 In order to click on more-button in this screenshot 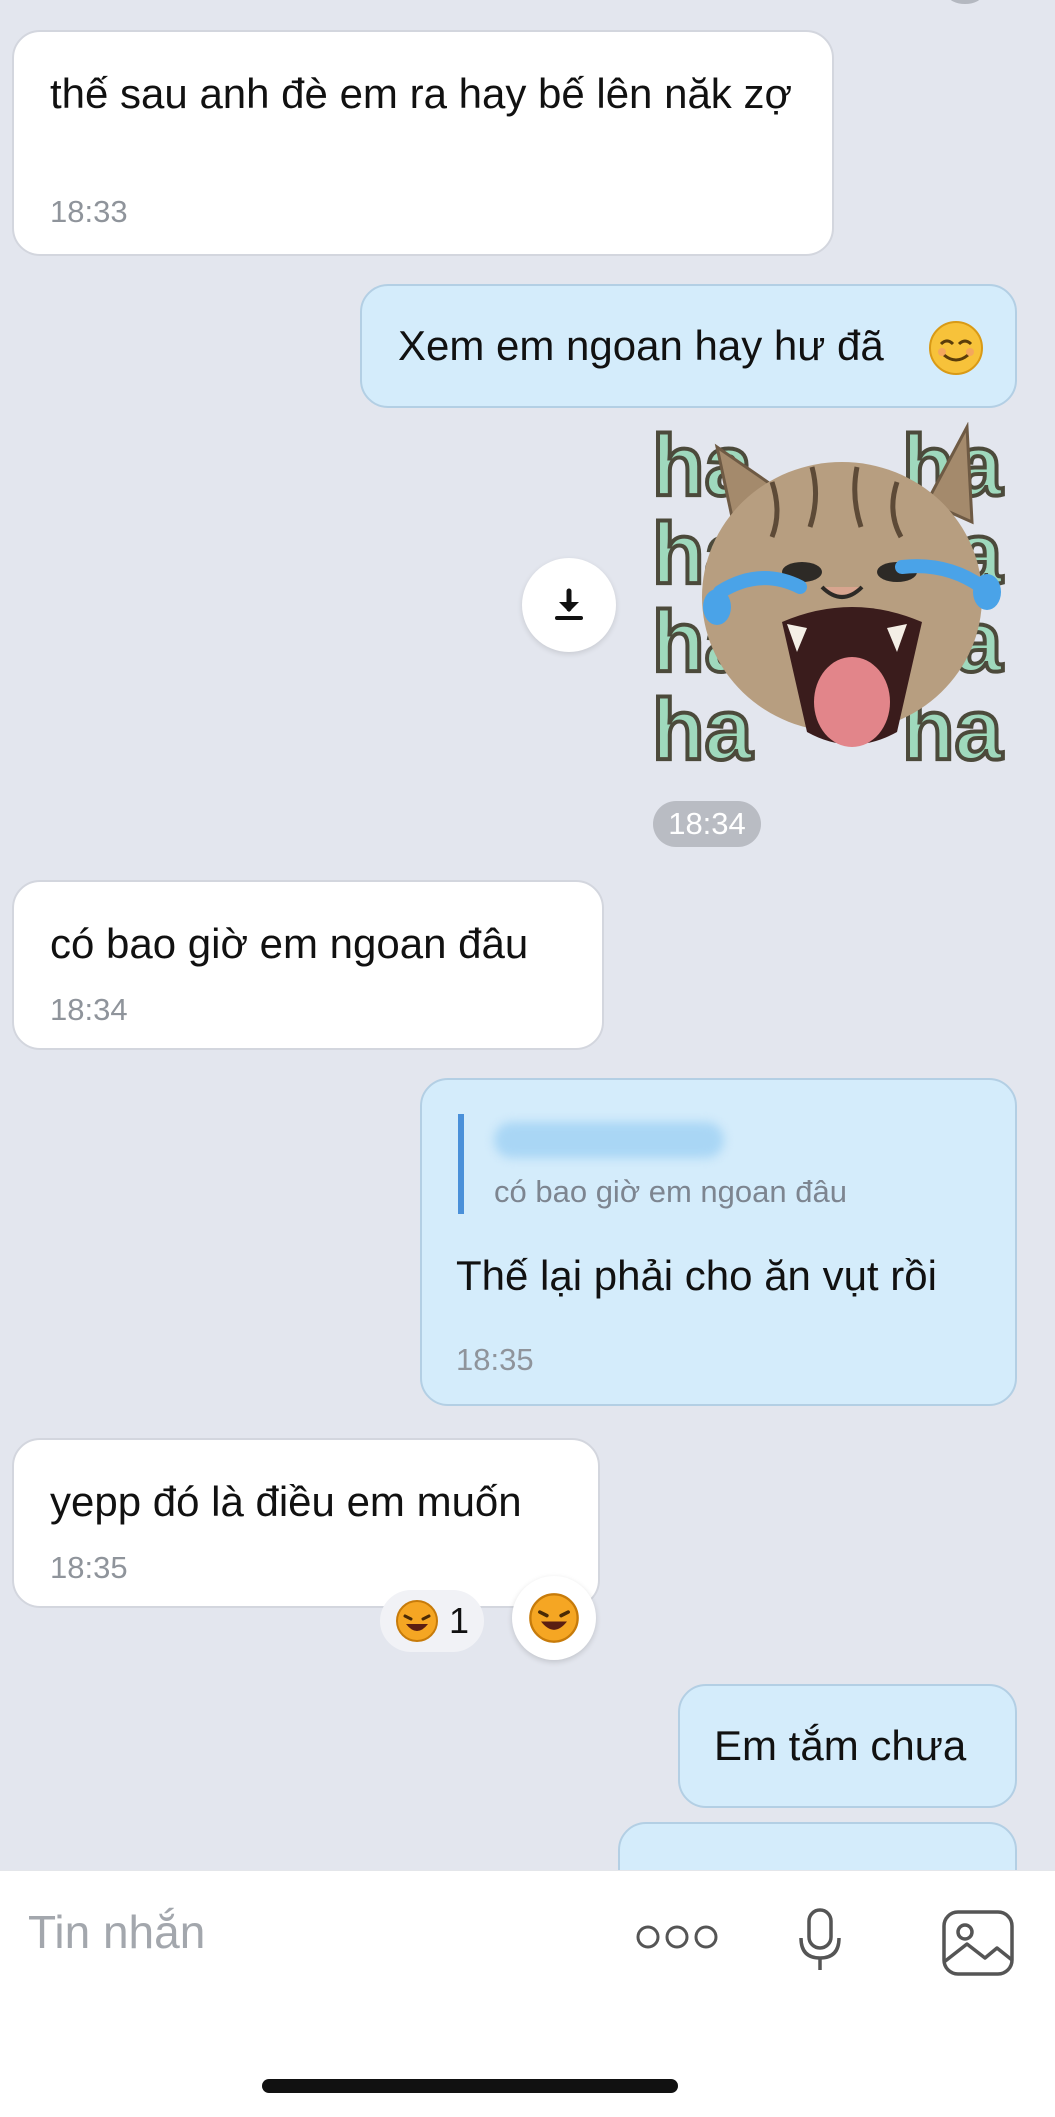, I will do `click(677, 1937)`.